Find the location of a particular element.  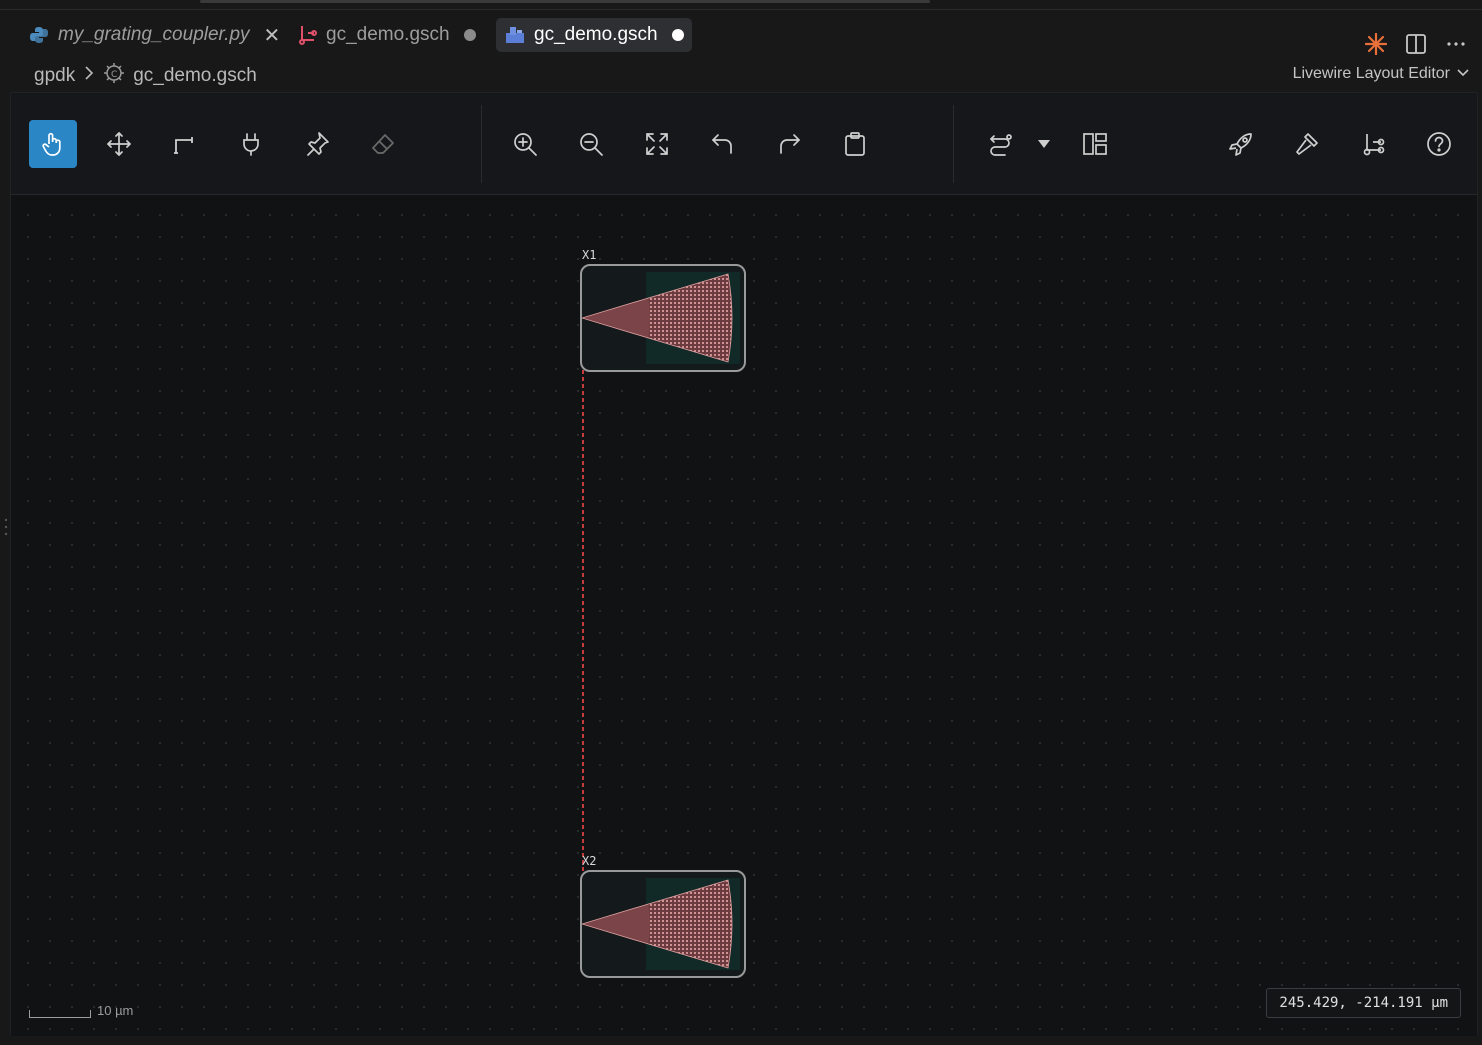

title-bar is located at coordinates (741, 5).